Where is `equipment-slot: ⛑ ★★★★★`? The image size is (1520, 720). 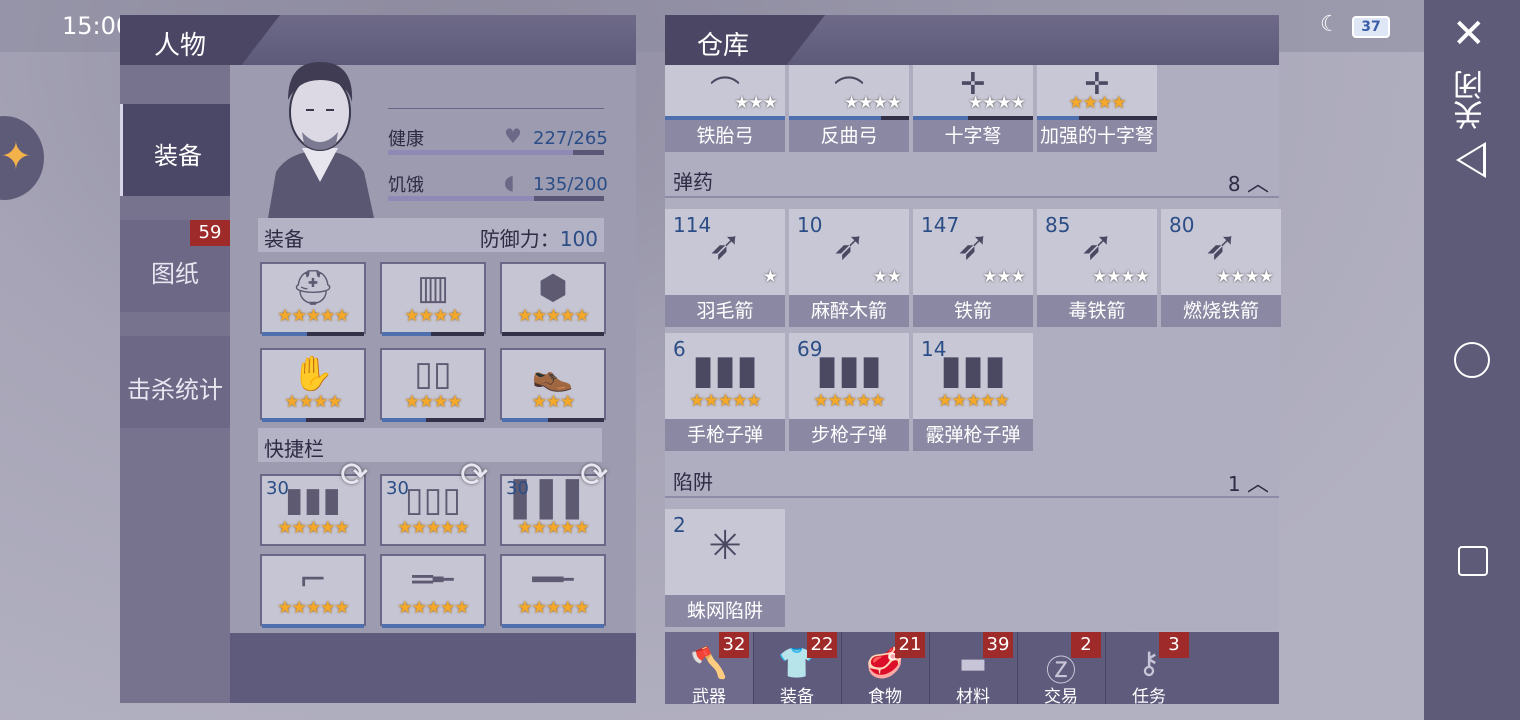 equipment-slot: ⛑ ★★★★★ is located at coordinates (313, 299).